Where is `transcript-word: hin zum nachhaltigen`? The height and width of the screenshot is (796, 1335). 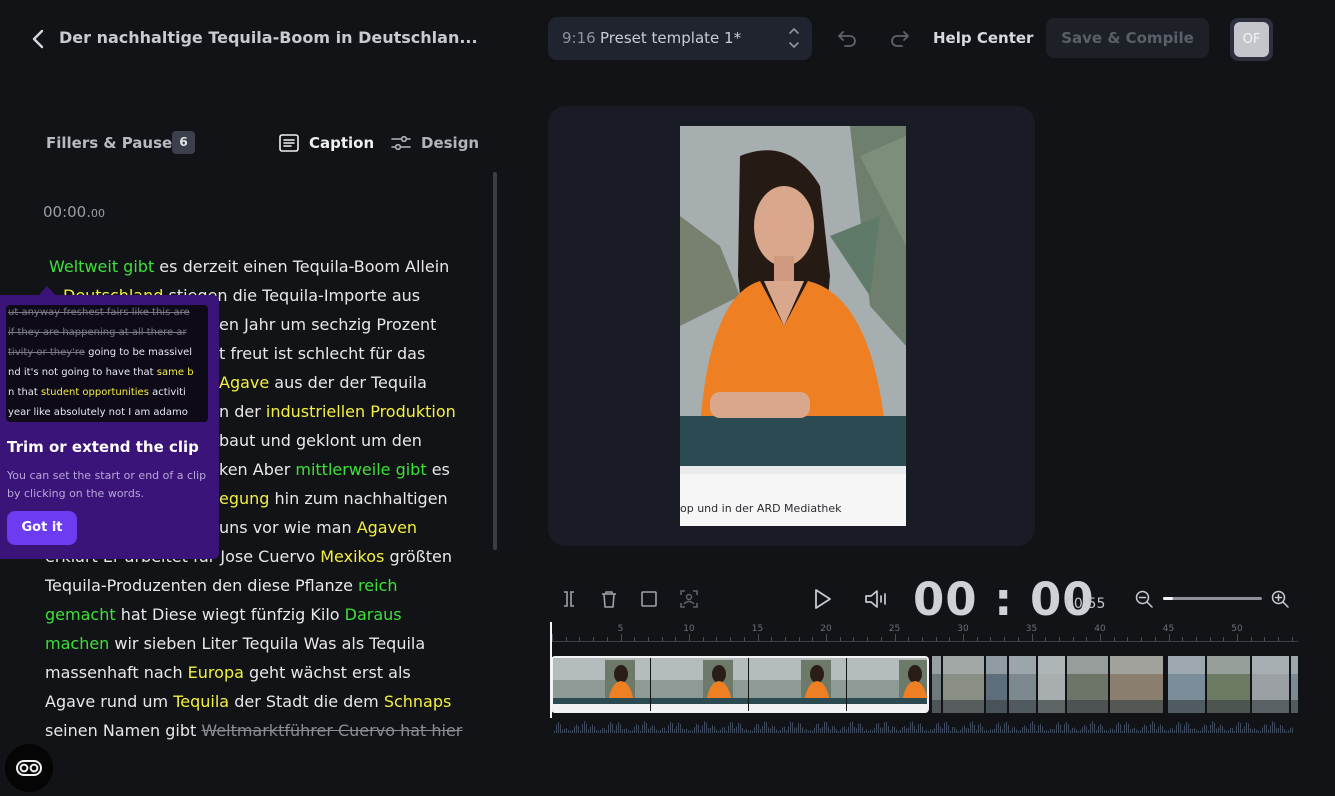 transcript-word: hin zum nachhaltigen is located at coordinates (358, 498).